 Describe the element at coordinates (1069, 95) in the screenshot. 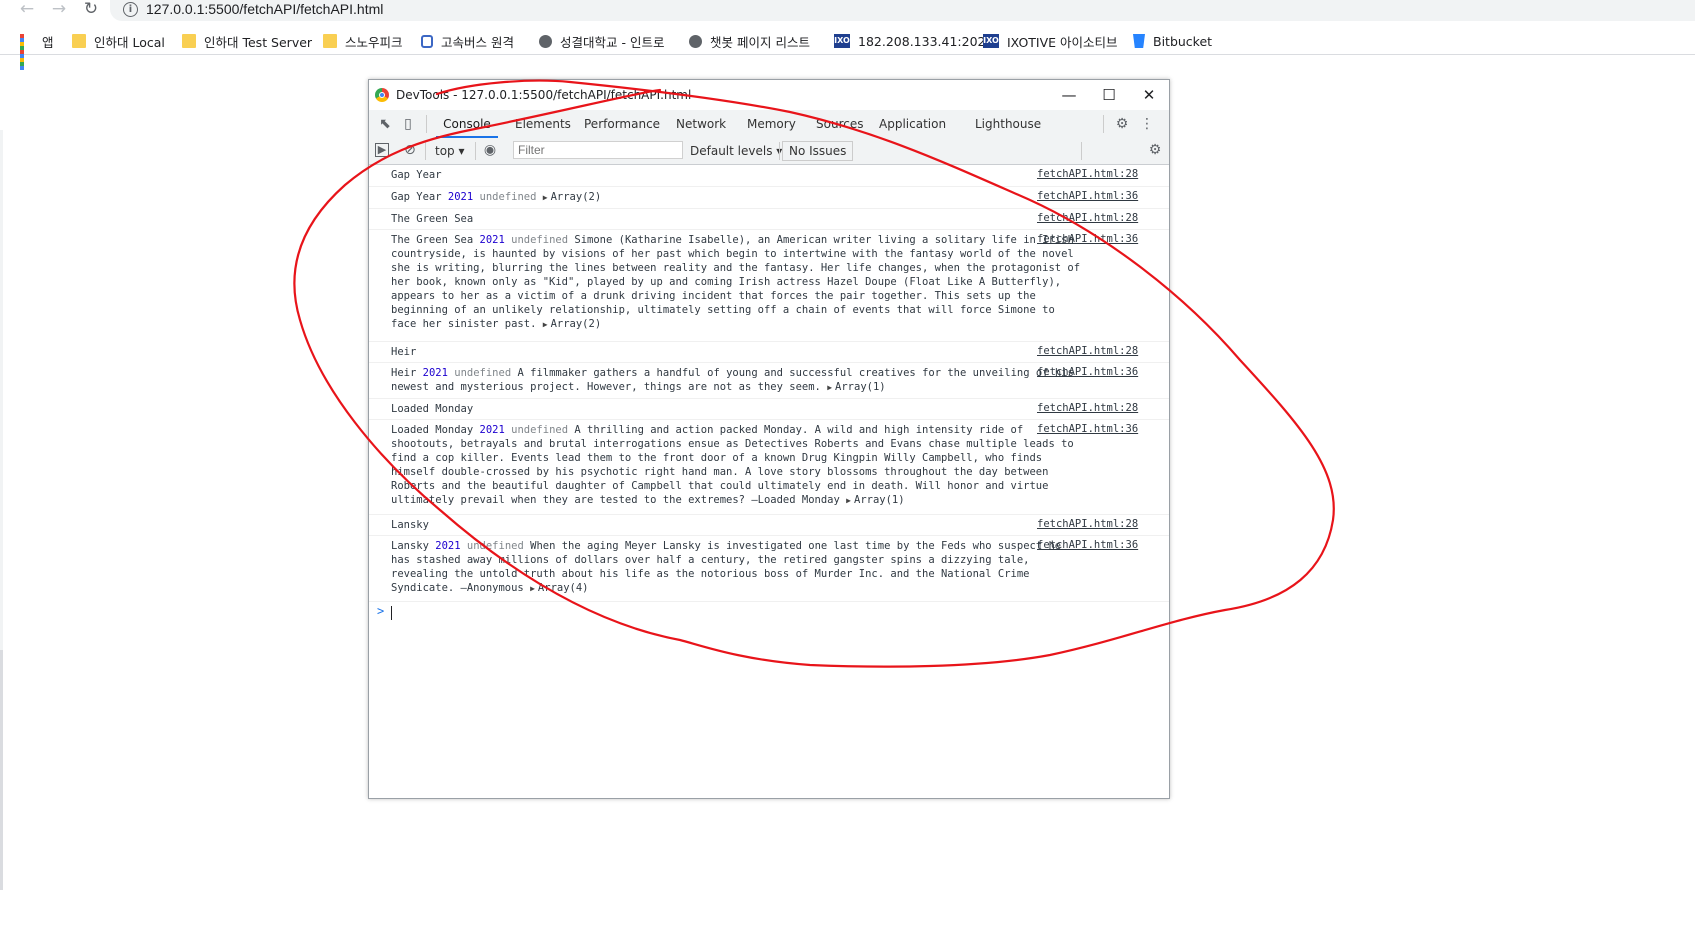

I see `minimize-icon: —` at that location.